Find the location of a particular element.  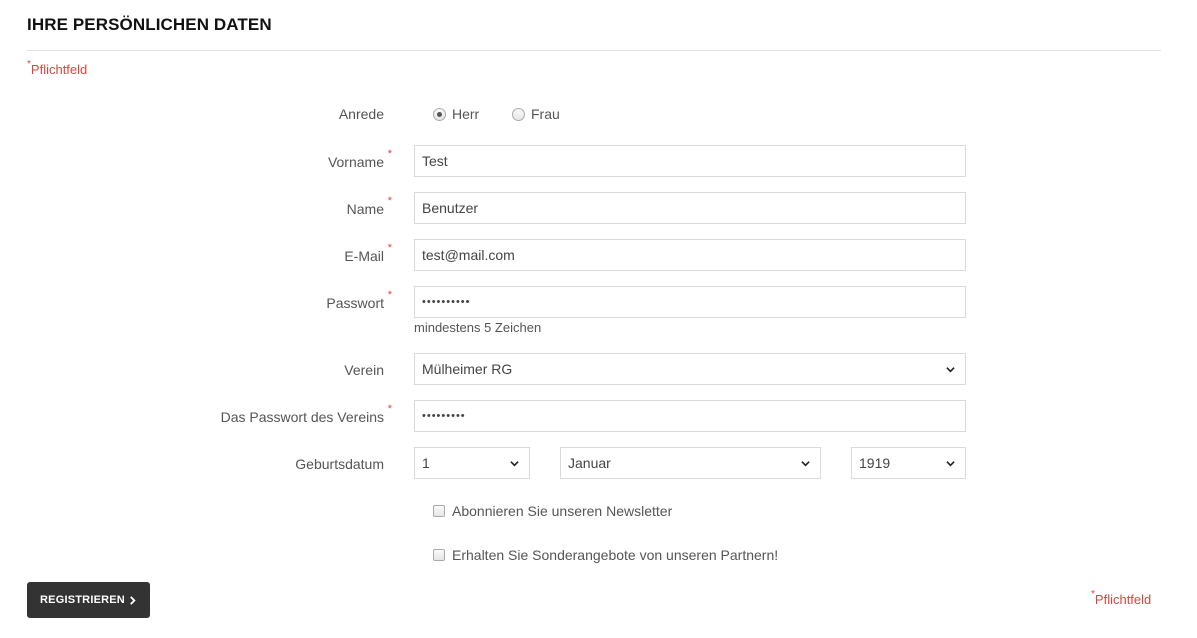

password-hint: mindestens 5 Zeichen is located at coordinates (478, 327).